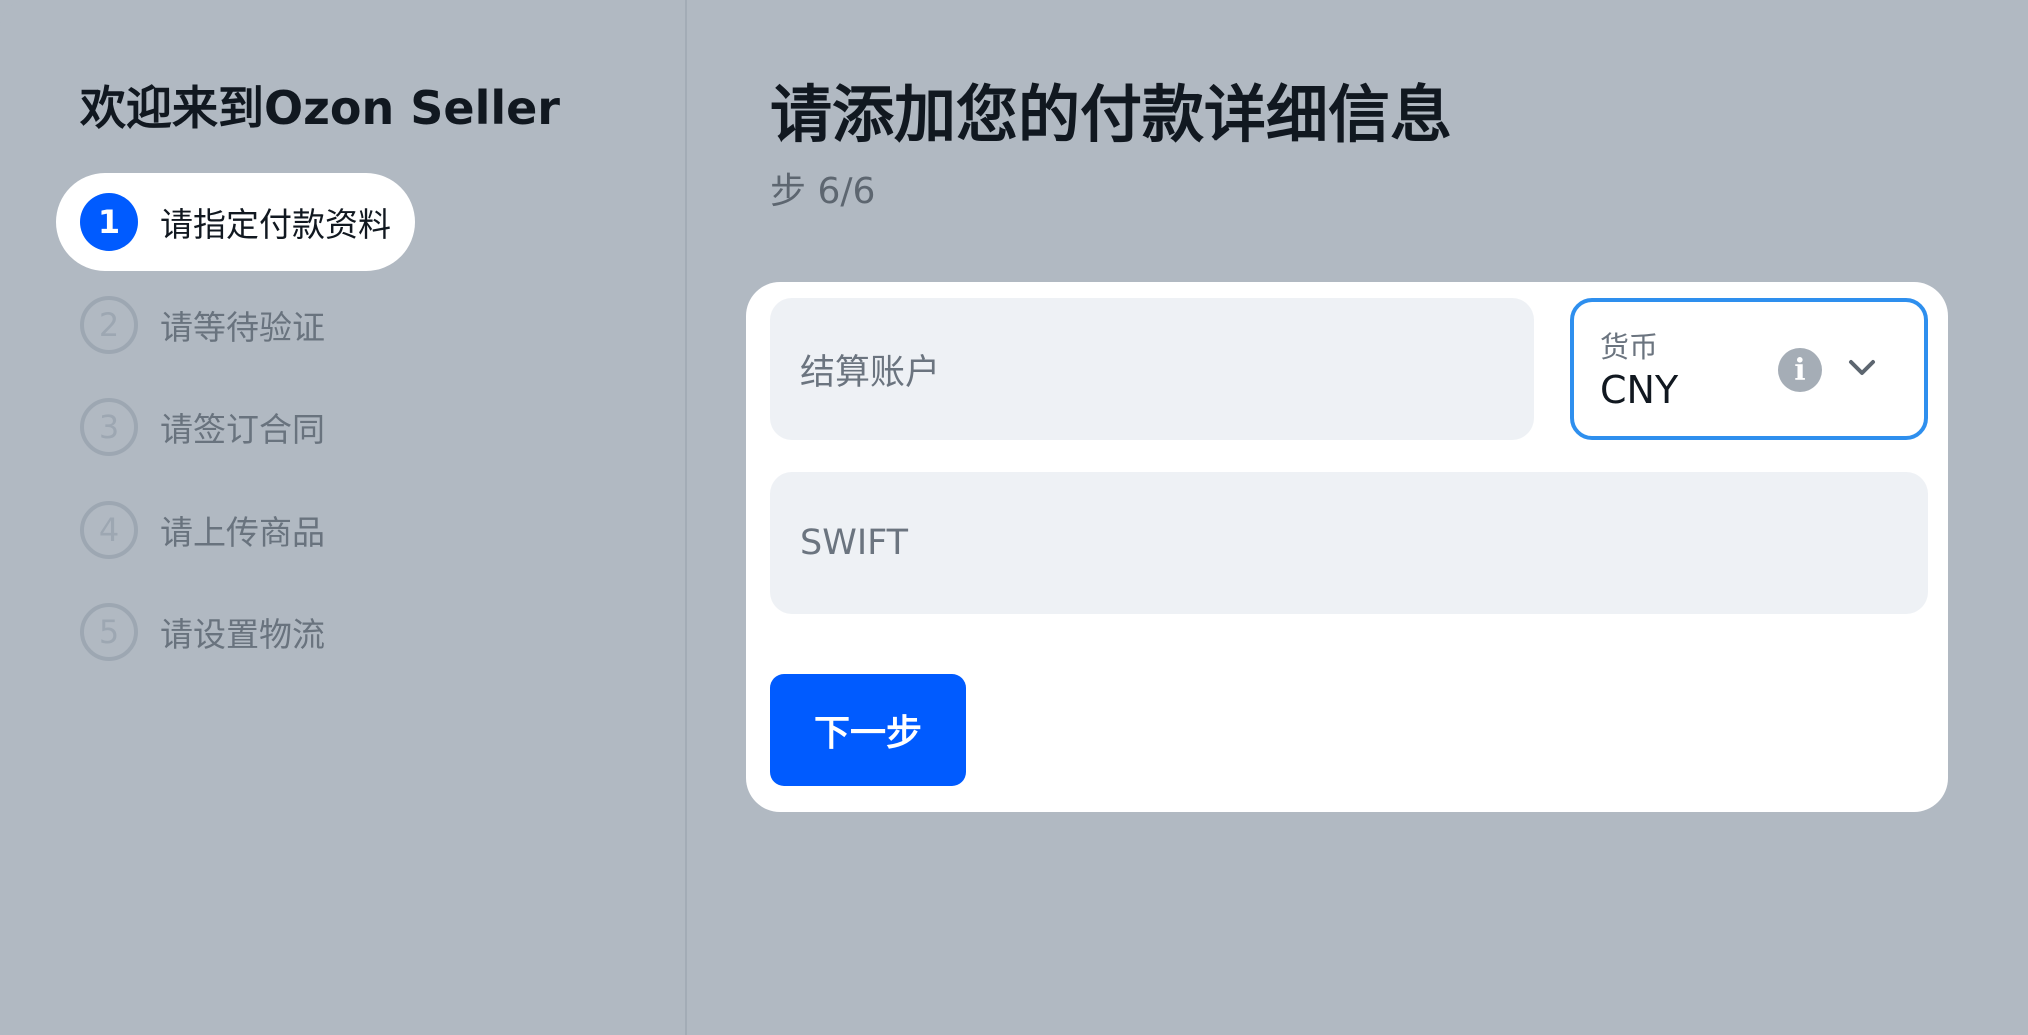 This screenshot has width=2028, height=1035. I want to click on step-number-badge: 5, so click(109, 632).